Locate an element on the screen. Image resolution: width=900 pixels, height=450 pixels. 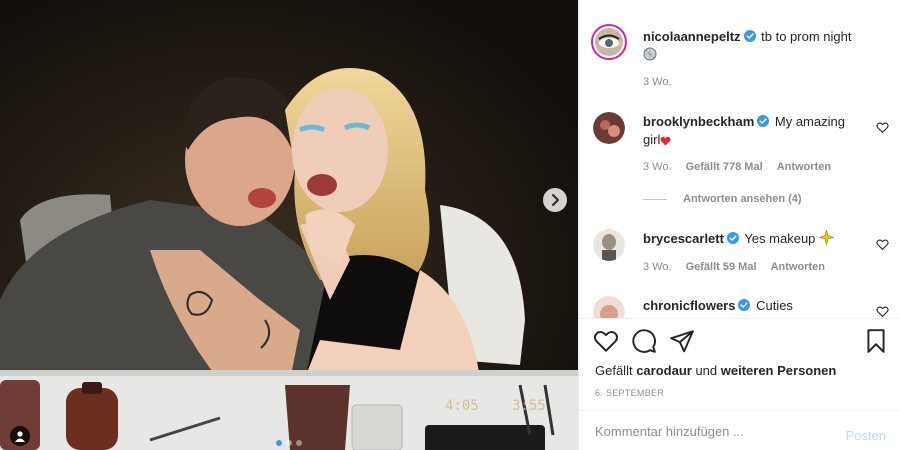
action-bar is located at coordinates (741, 342).